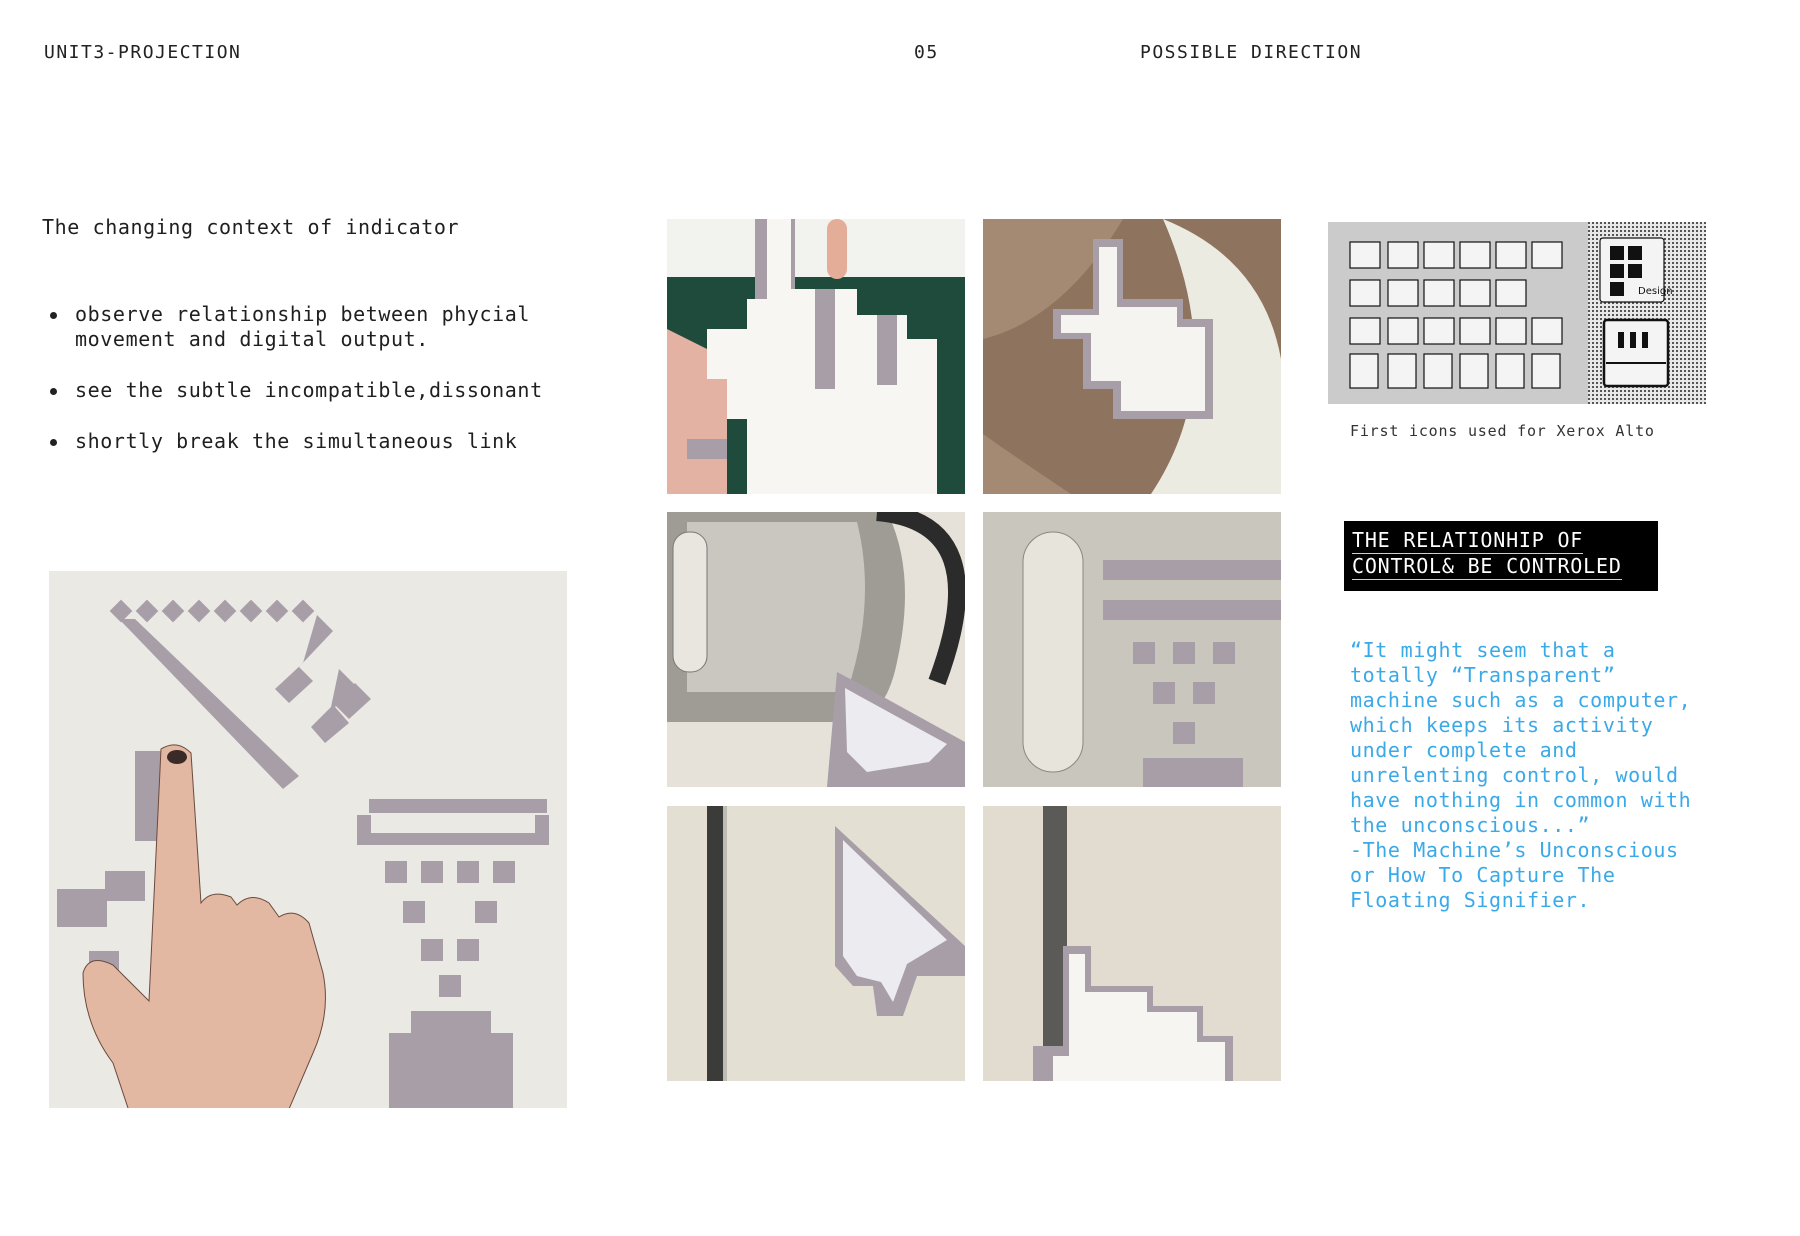 This screenshot has width=1800, height=1236. What do you see at coordinates (926, 52) in the screenshot?
I see `page-number: 05` at bounding box center [926, 52].